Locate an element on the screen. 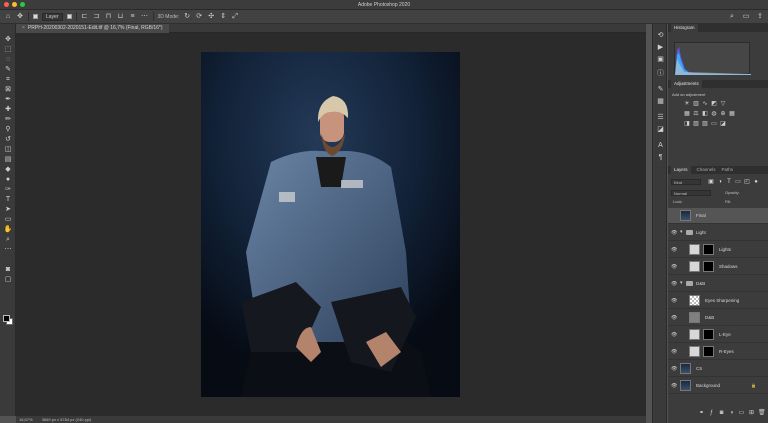 Image resolution: width=768 pixels, height=423 pixels. quick-select-tool-icon: ✎ is located at coordinates (8, 70).